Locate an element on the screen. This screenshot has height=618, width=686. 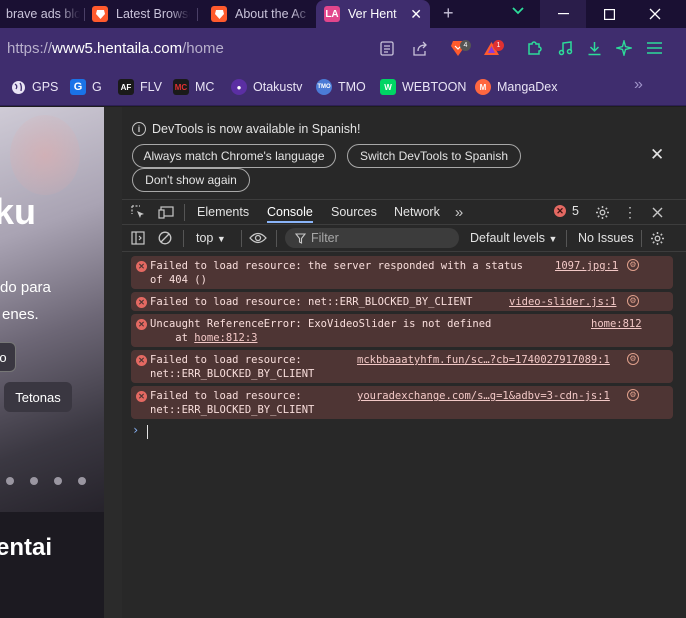
tab-sources: Sources is located at coordinates (354, 212).